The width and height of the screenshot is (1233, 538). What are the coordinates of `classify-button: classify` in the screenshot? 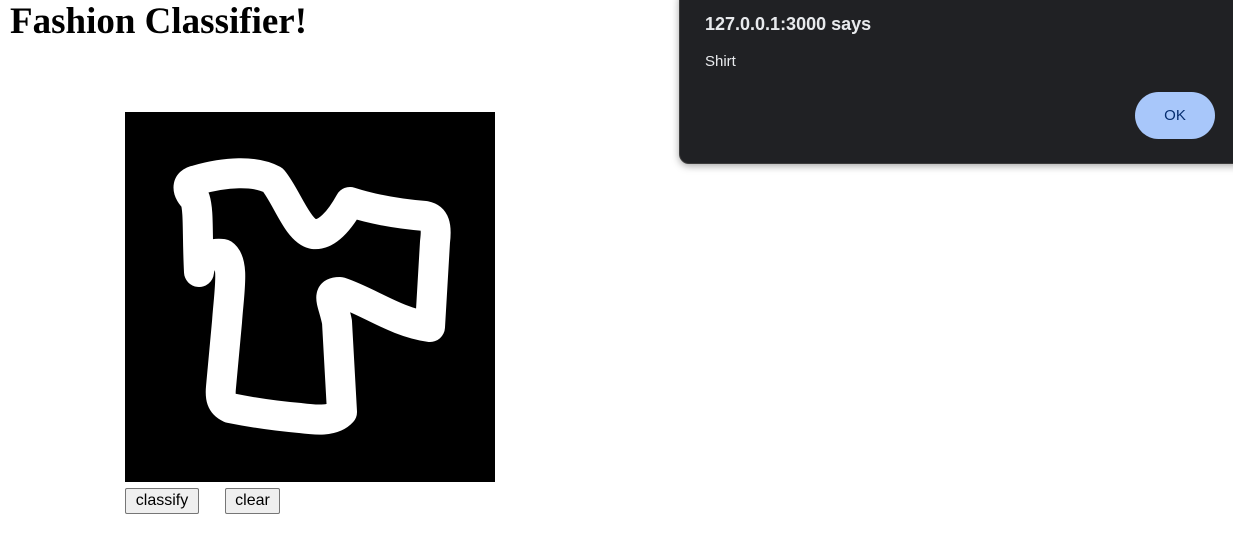 It's located at (162, 501).